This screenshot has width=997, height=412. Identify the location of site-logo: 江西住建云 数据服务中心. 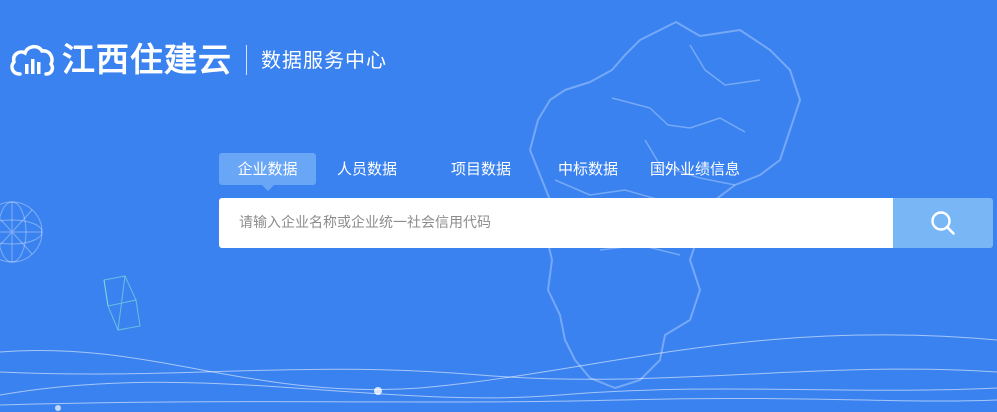
(197, 60).